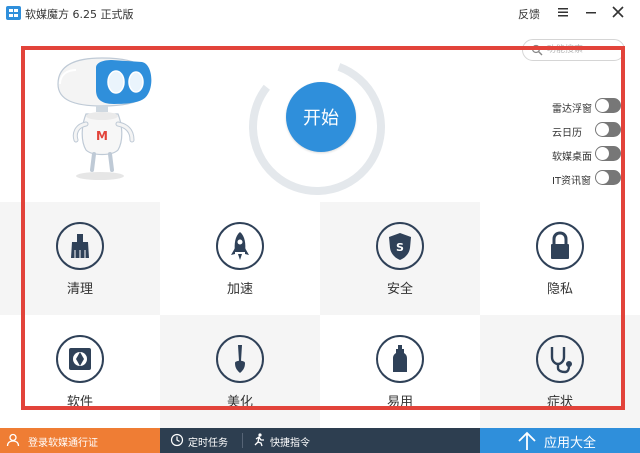 This screenshot has width=640, height=453. I want to click on tile-label: 清理, so click(79, 289).